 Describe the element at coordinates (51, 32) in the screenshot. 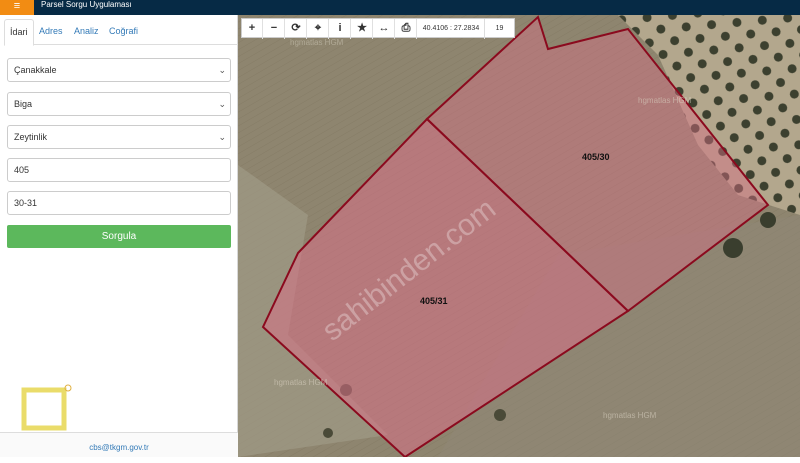

I see `tab-adres: Adres` at that location.